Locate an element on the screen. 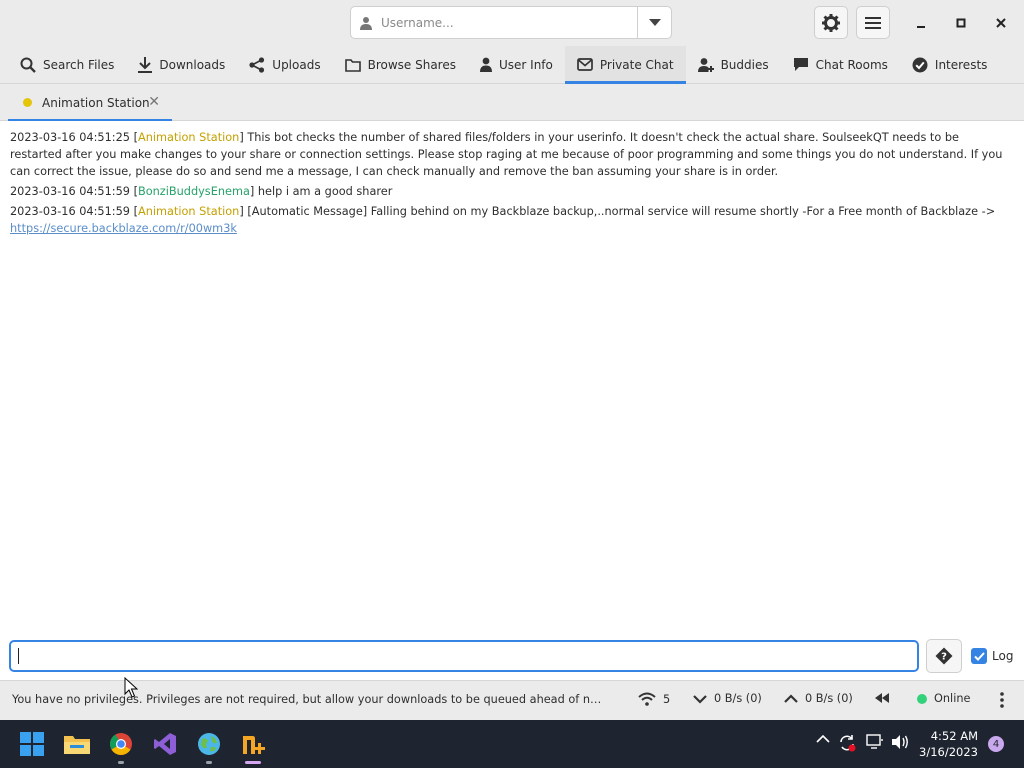 The height and width of the screenshot is (768, 1024). tray-volume-button is located at coordinates (900, 742).